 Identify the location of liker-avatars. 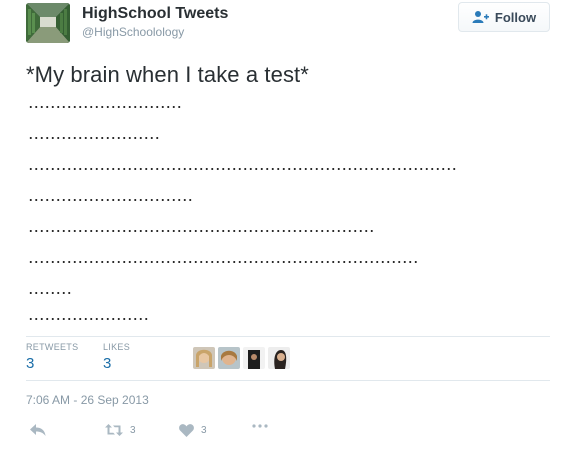
(241, 358).